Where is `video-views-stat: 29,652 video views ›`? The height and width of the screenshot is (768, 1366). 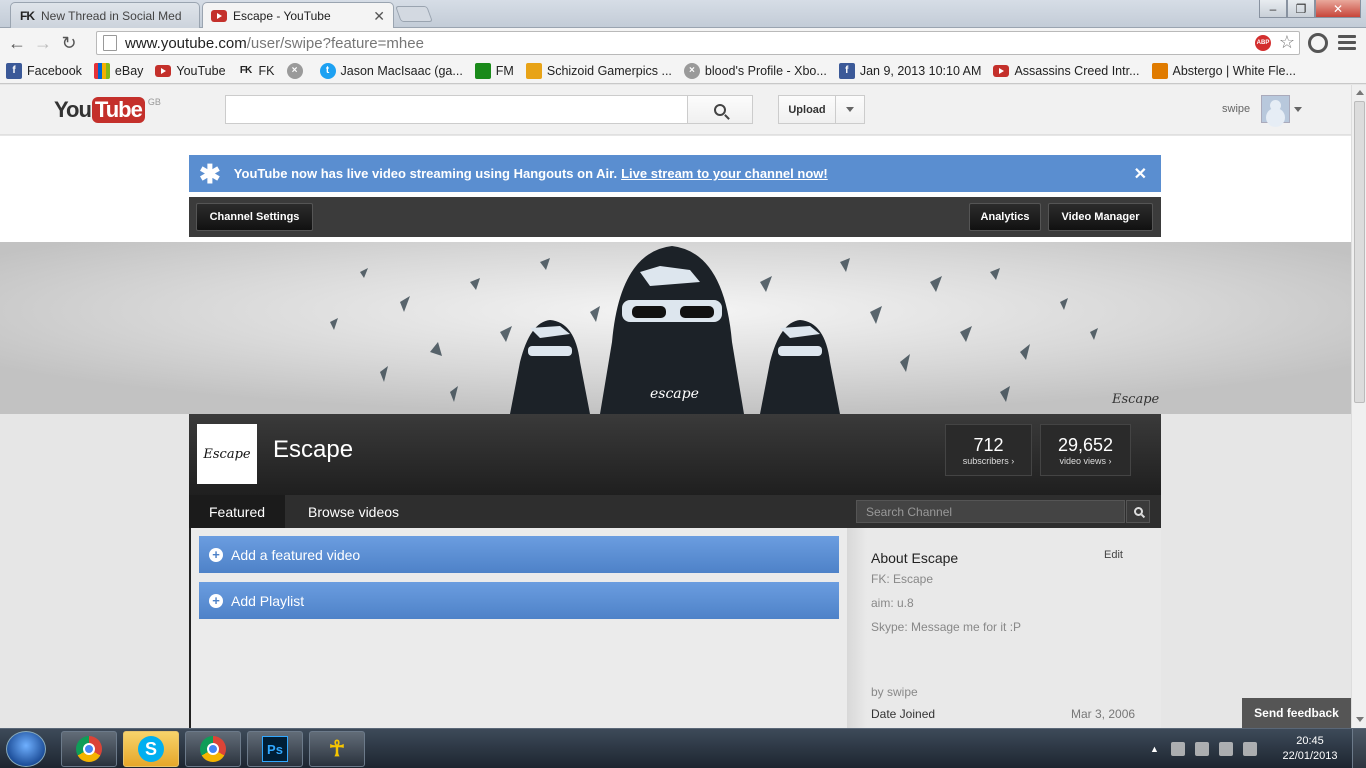 video-views-stat: 29,652 video views › is located at coordinates (1085, 450).